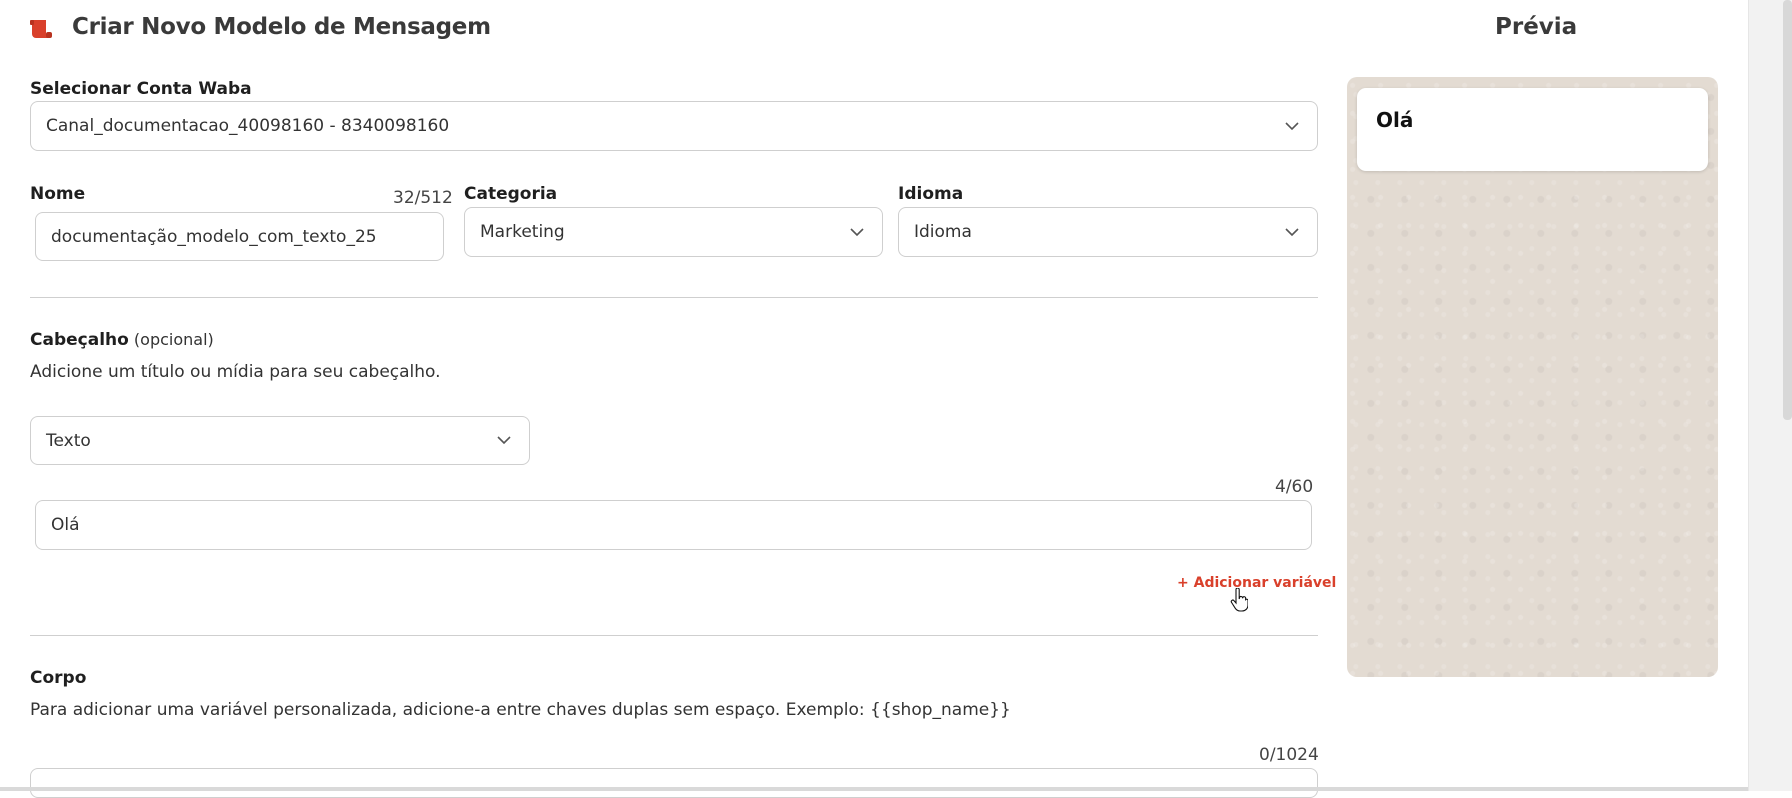  I want to click on waba-select-value: Canal_documentacao_40098160 - 8340098160, so click(248, 126).